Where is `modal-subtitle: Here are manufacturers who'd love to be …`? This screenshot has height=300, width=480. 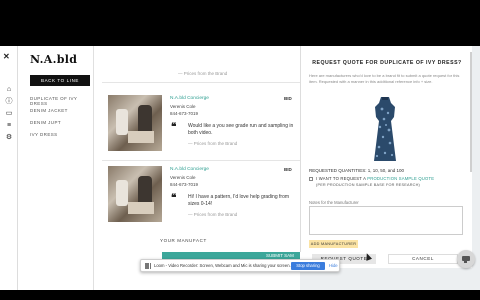
modal-subtitle: Here are manufacturers who'd love to be … is located at coordinates (384, 78).